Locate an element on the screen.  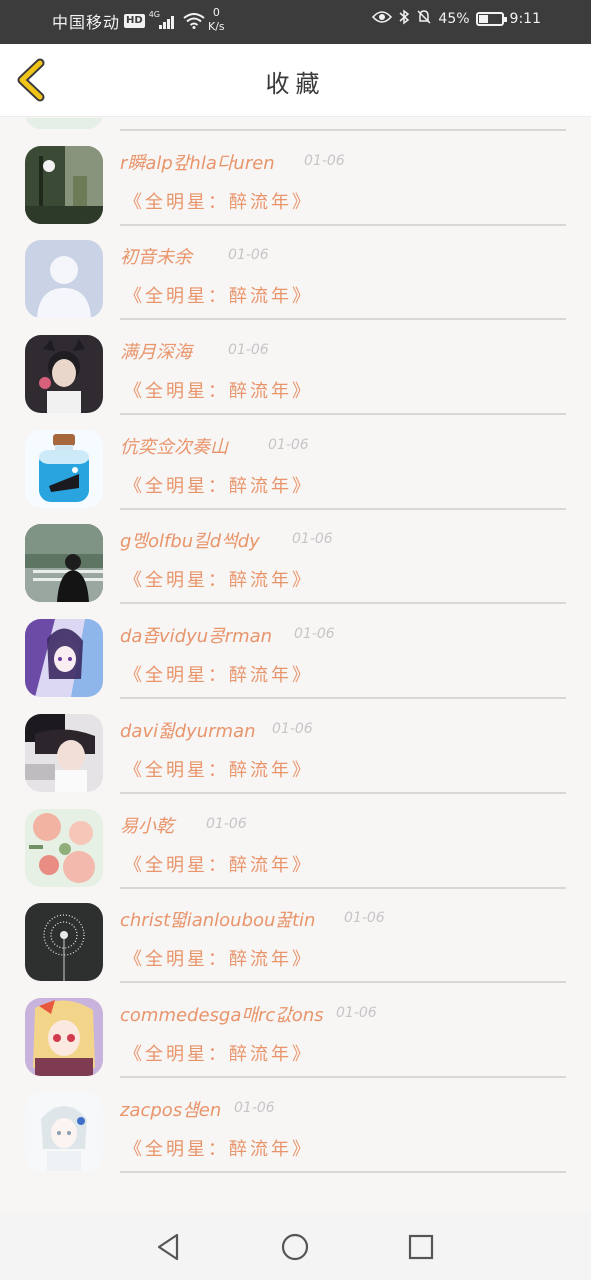
list-item: 伉奕佥次奏山 01-06 《全明星：醉流年》 is located at coordinates (295, 466).